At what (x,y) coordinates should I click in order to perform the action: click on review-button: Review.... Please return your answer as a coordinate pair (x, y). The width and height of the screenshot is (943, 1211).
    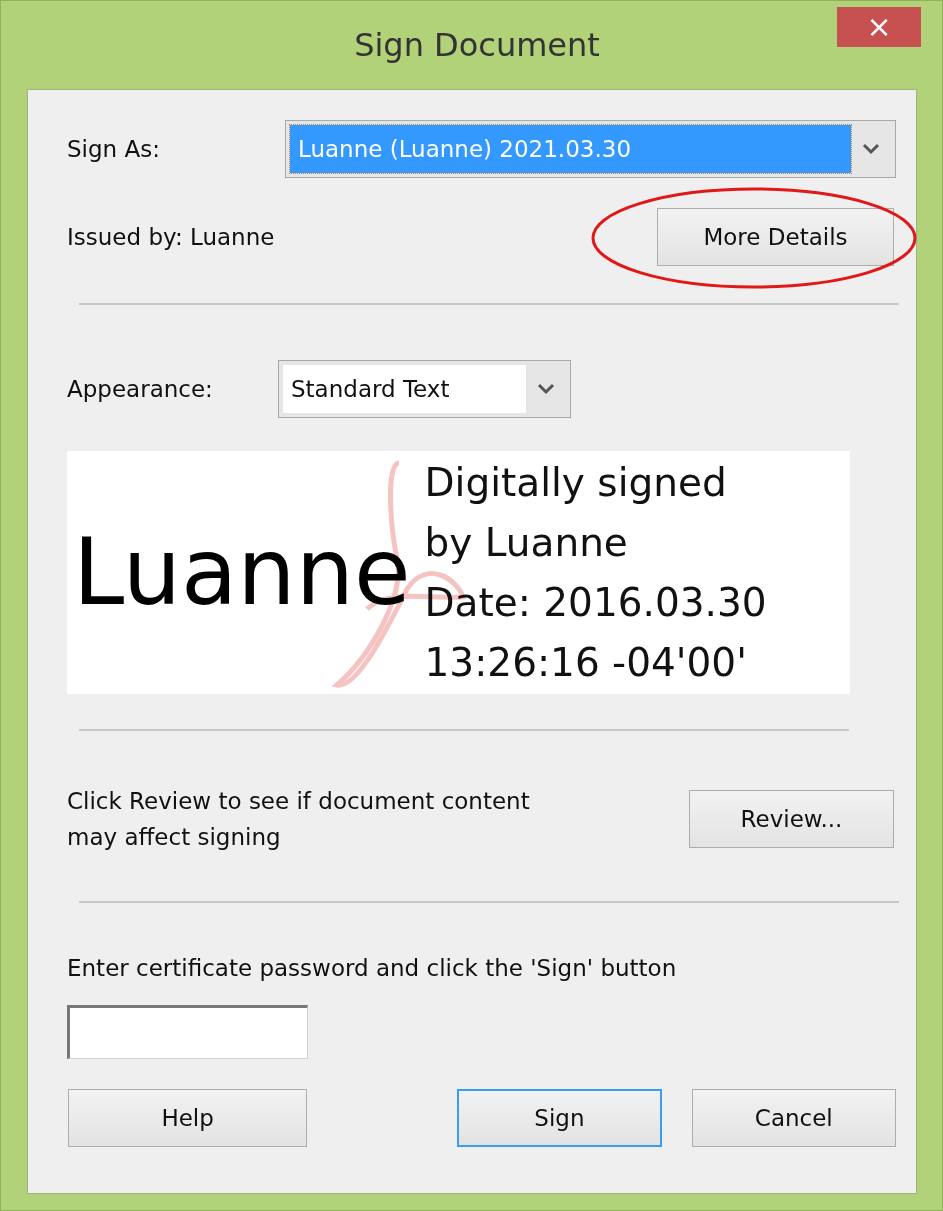
    Looking at the image, I should click on (791, 819).